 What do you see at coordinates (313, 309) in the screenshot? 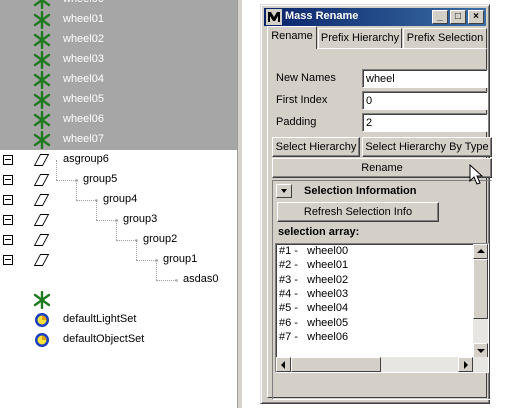
I see `list-item: #5 - wheel04` at bounding box center [313, 309].